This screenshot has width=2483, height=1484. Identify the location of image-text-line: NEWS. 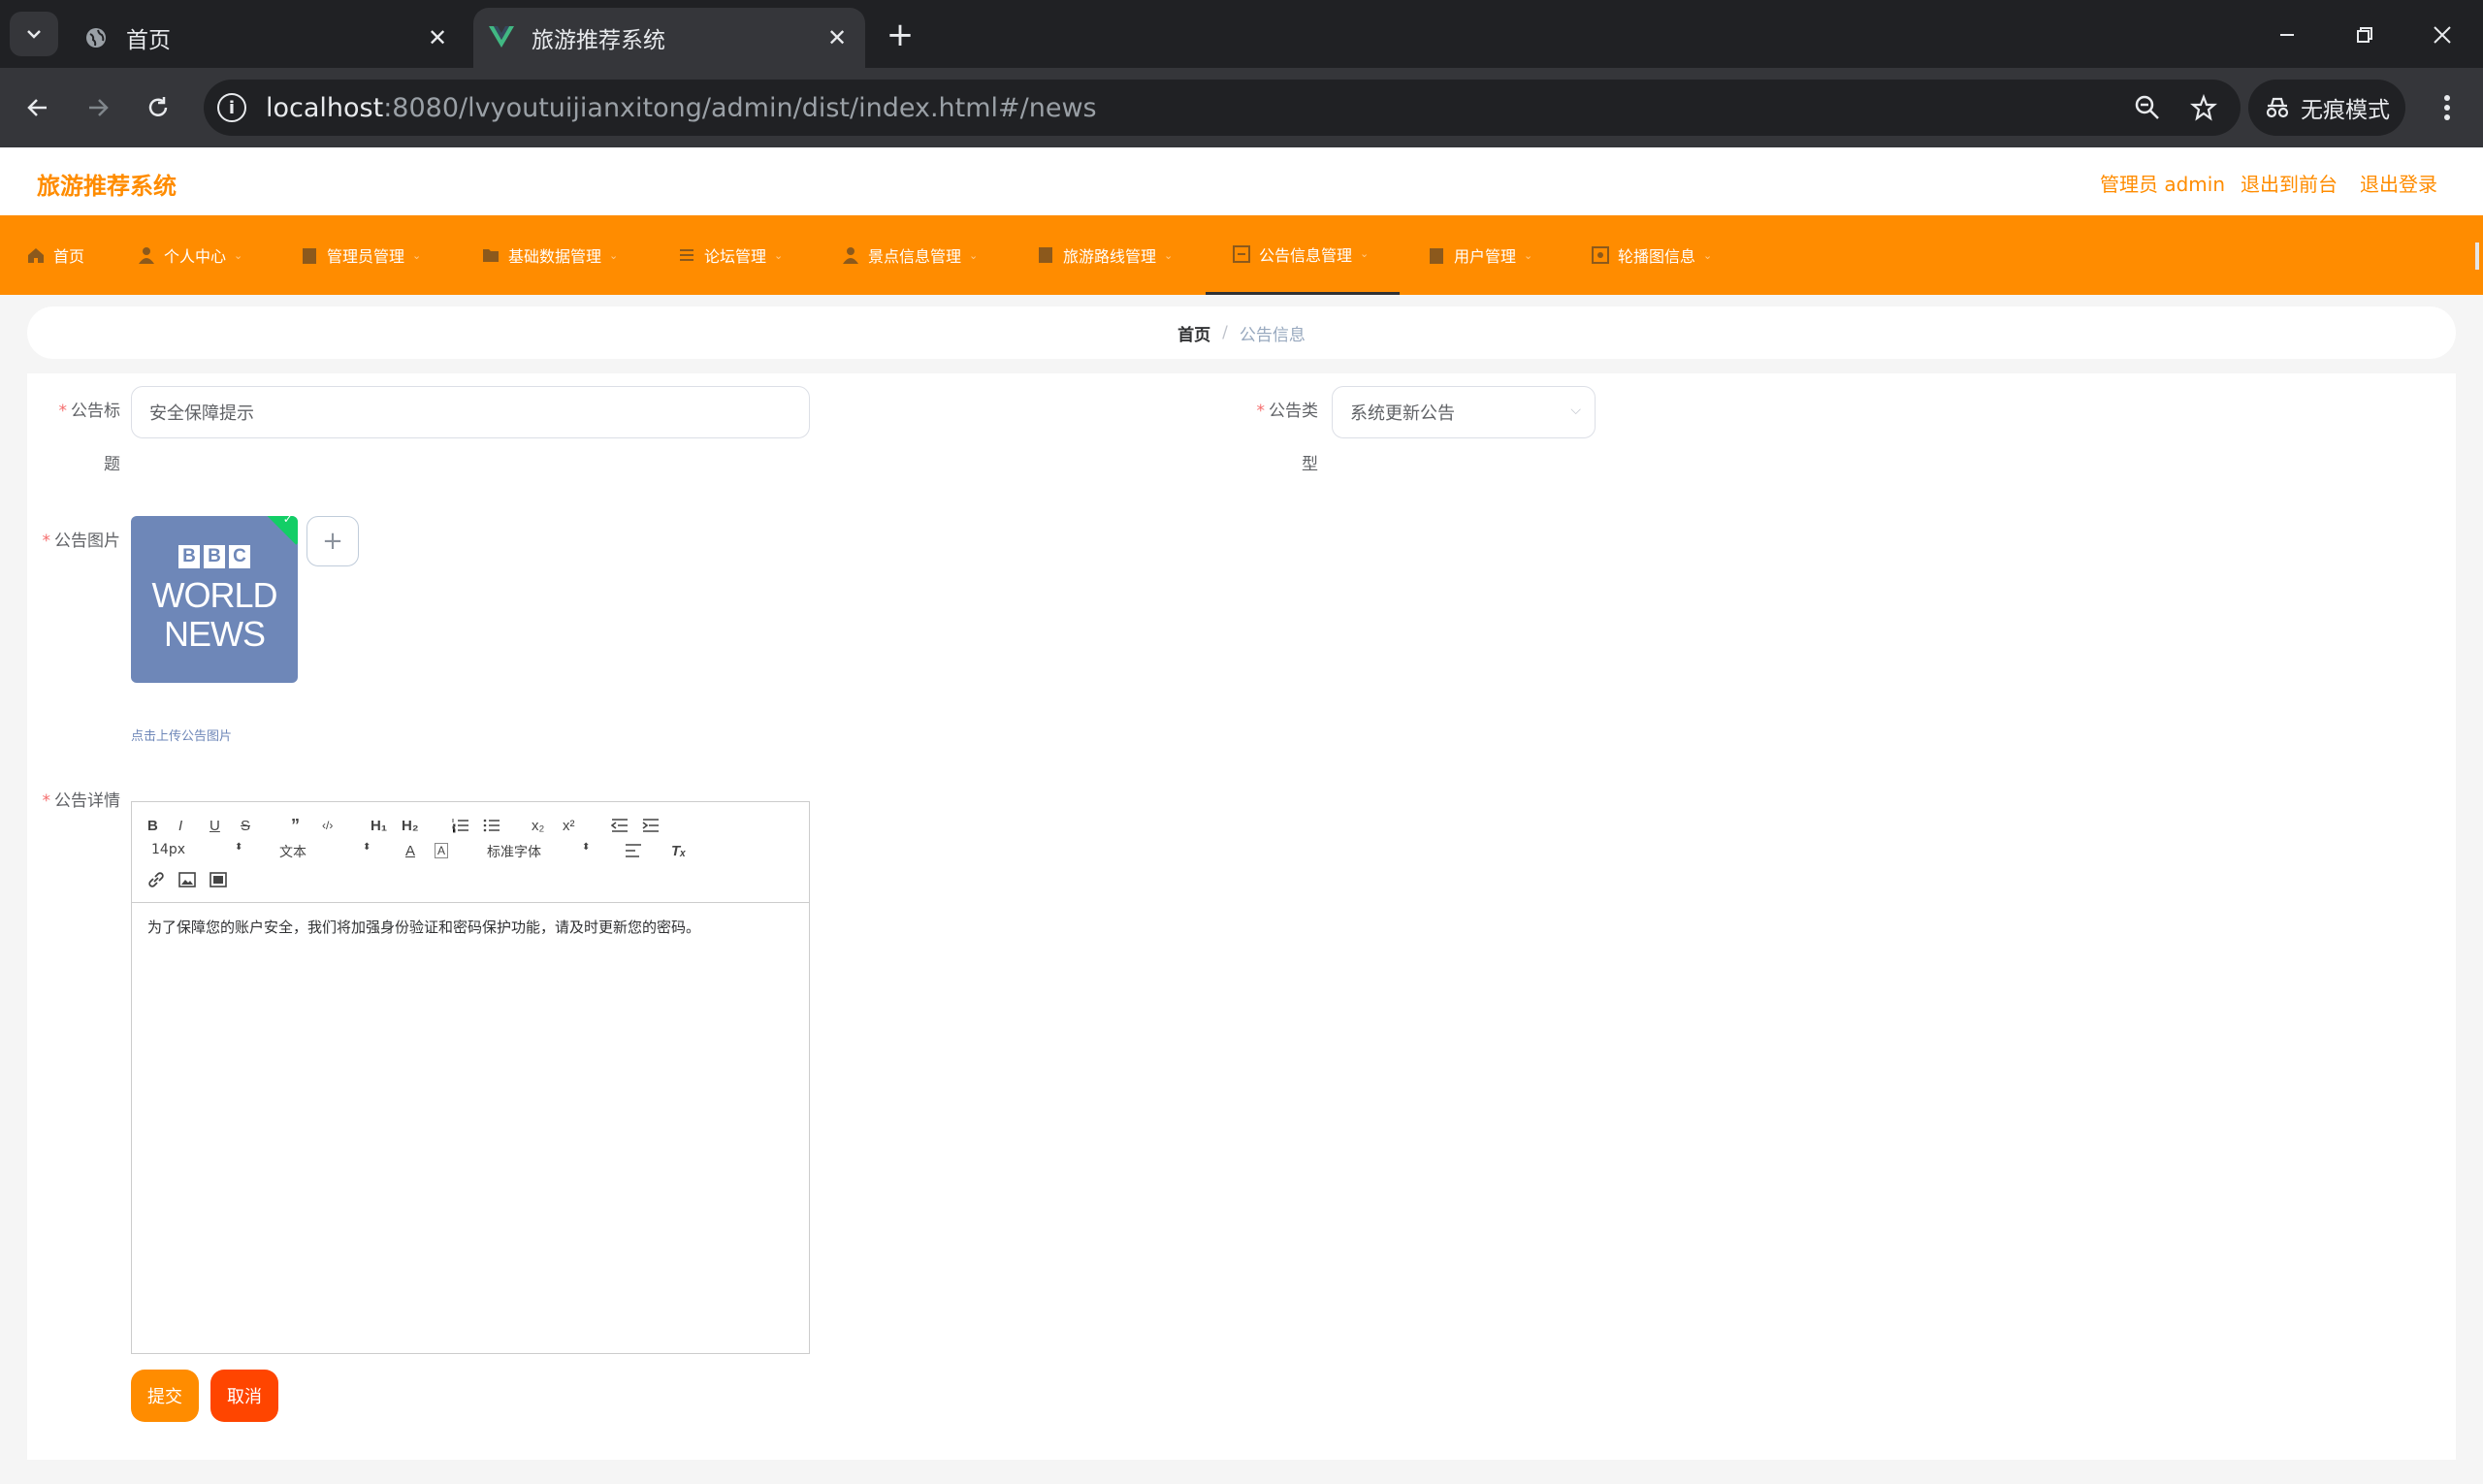
(215, 634).